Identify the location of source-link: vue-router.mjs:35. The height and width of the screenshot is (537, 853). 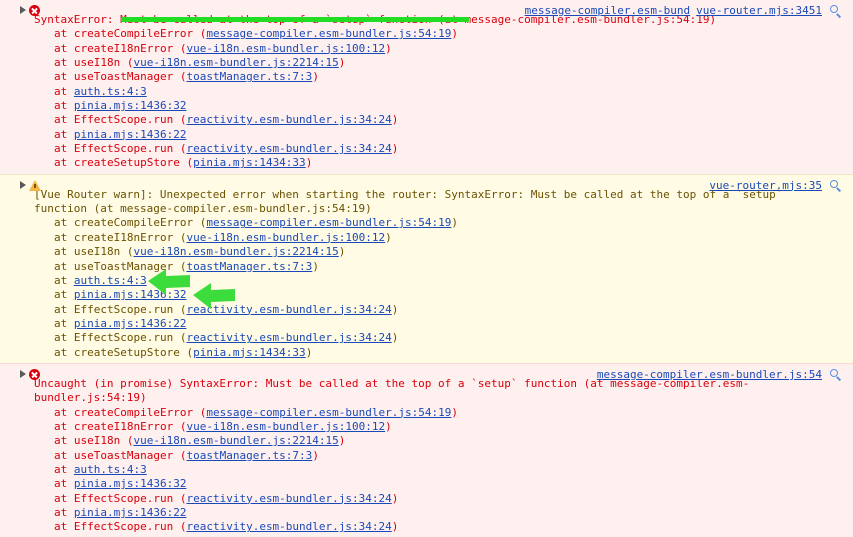
(765, 185).